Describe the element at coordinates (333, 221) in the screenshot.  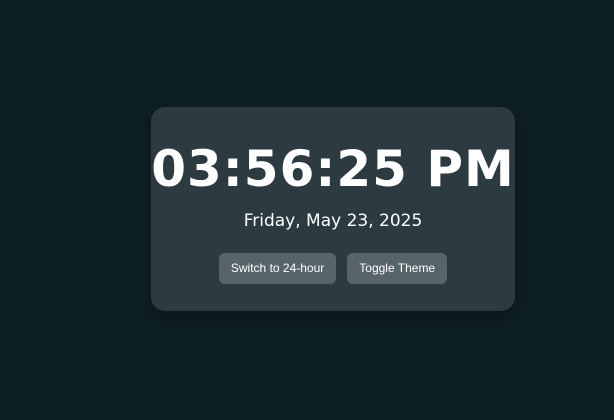
I see `date-display: Friday, May 23, 2025` at that location.